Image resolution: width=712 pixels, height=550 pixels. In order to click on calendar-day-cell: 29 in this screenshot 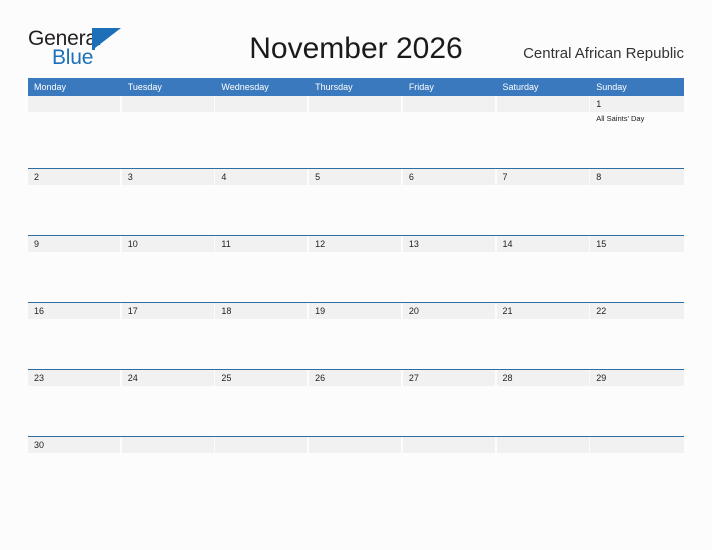, I will do `click(637, 403)`.